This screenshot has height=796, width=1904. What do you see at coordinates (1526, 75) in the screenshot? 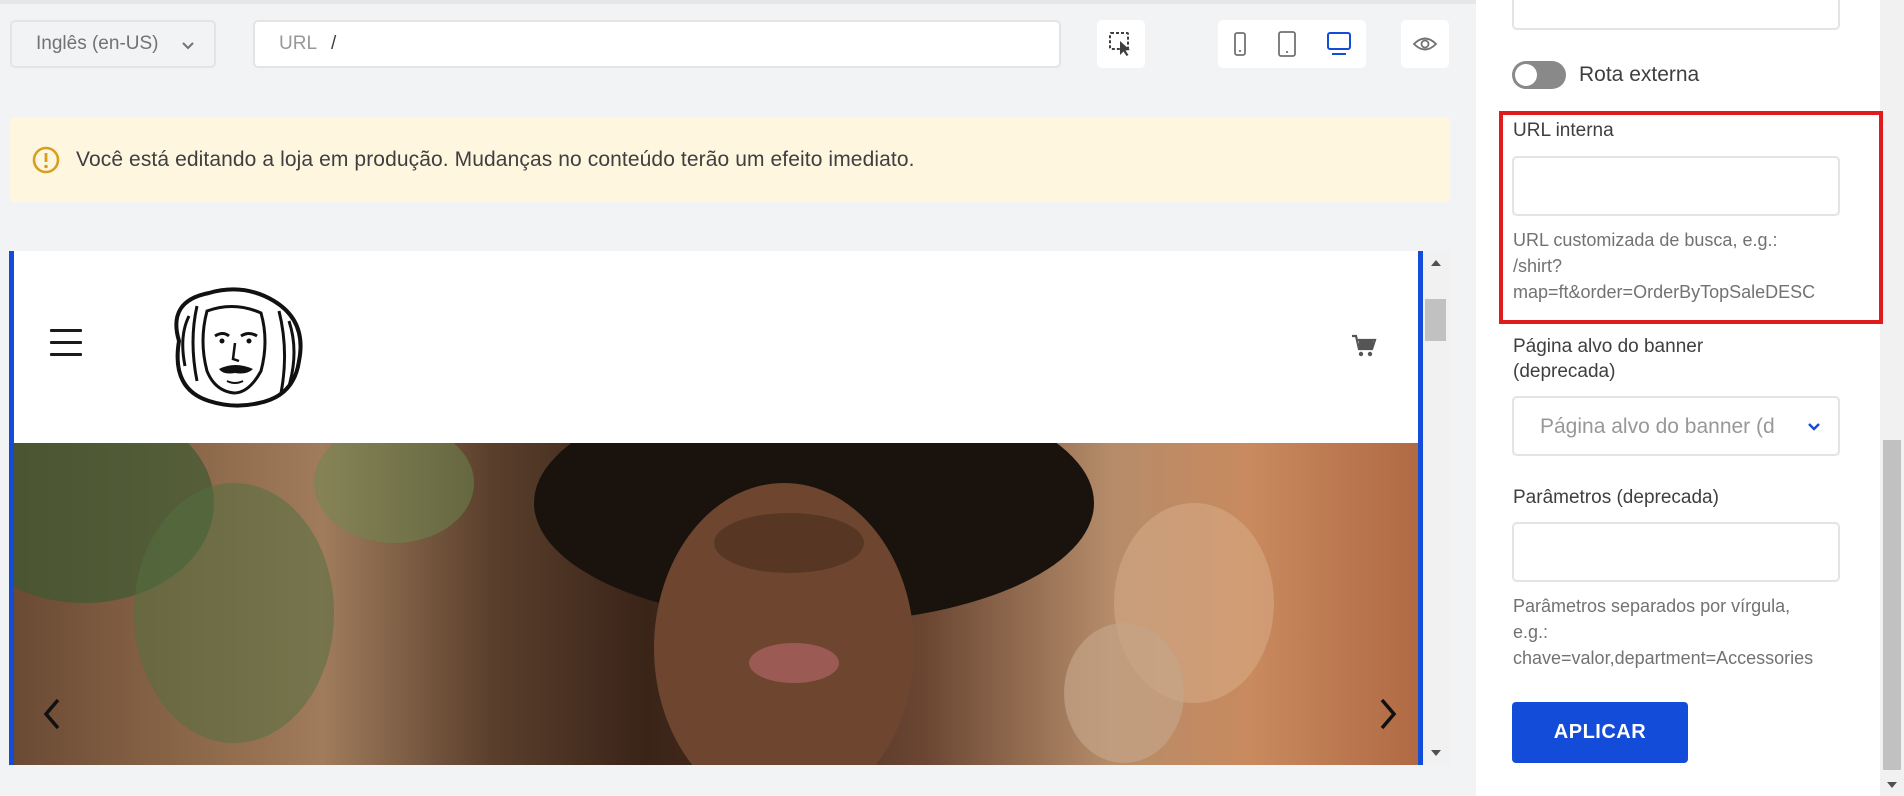
I see `toggle-knob` at bounding box center [1526, 75].